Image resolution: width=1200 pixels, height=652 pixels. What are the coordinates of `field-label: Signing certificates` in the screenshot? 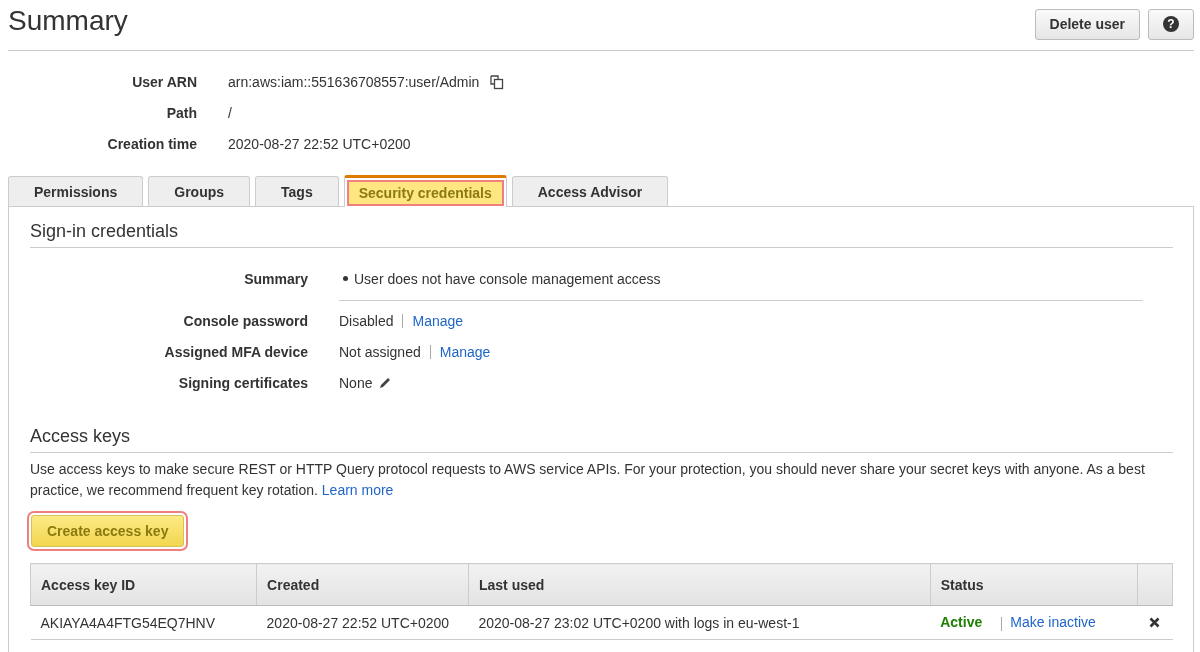 It's located at (242, 382).